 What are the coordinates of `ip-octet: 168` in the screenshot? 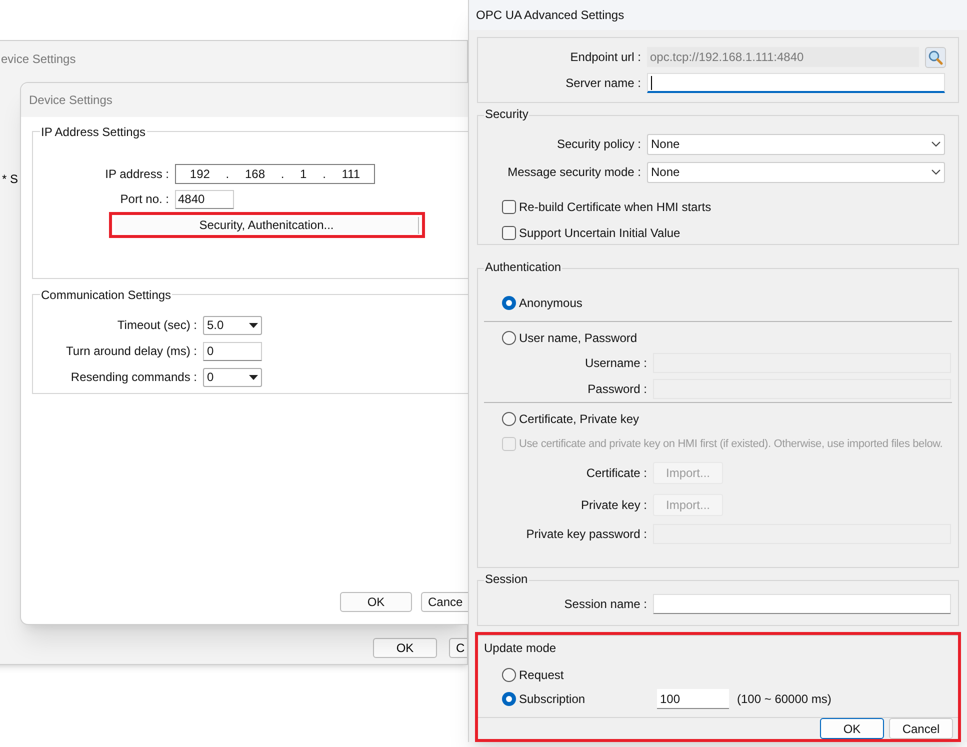 It's located at (255, 174).